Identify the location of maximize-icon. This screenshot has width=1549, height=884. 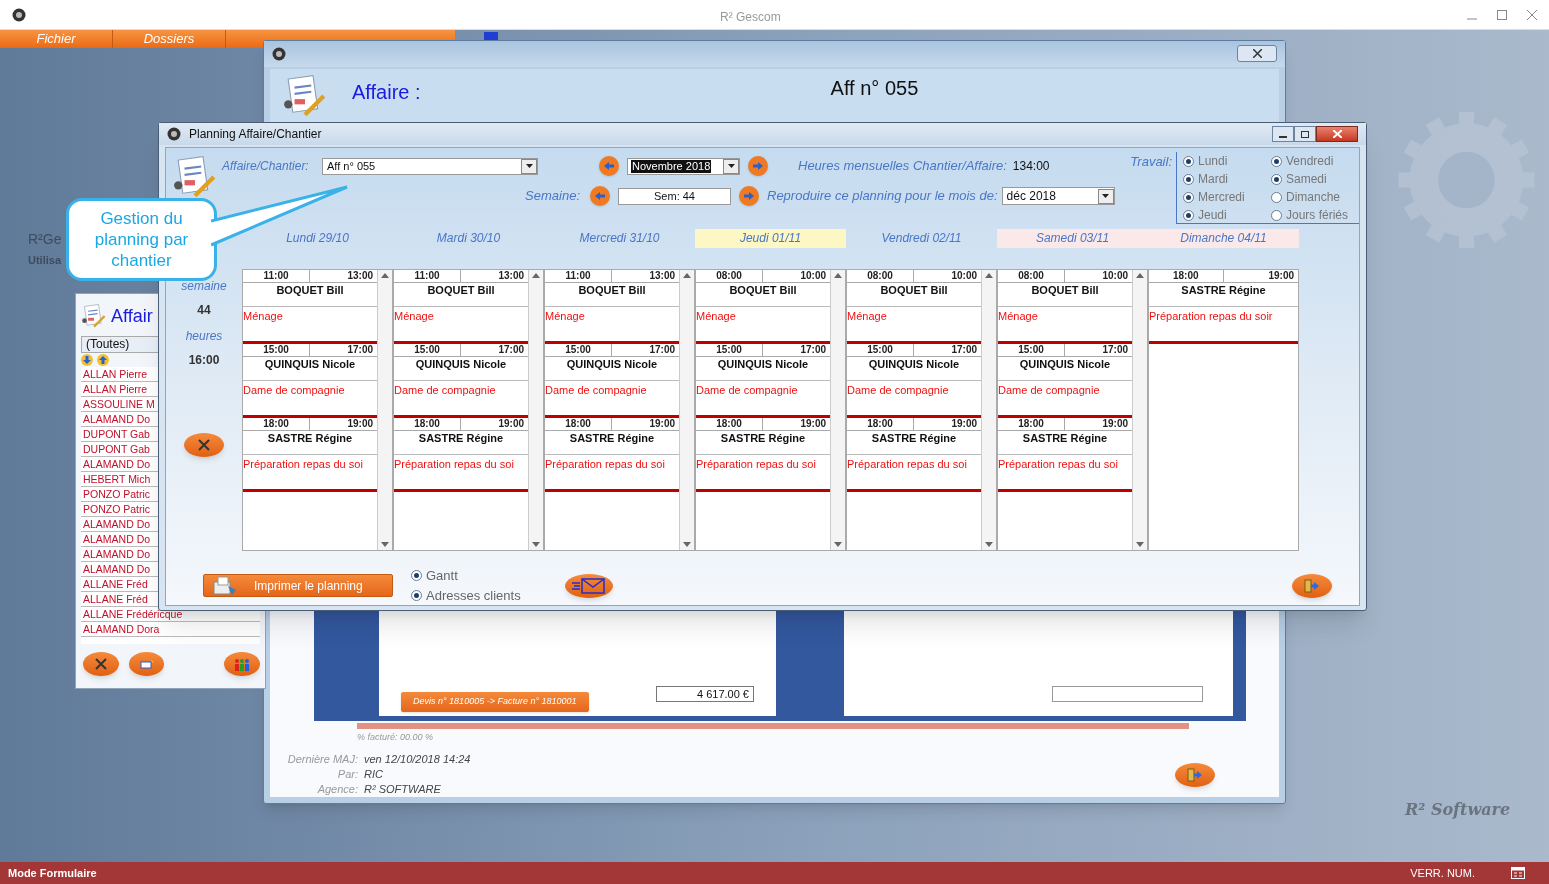
(1502, 14).